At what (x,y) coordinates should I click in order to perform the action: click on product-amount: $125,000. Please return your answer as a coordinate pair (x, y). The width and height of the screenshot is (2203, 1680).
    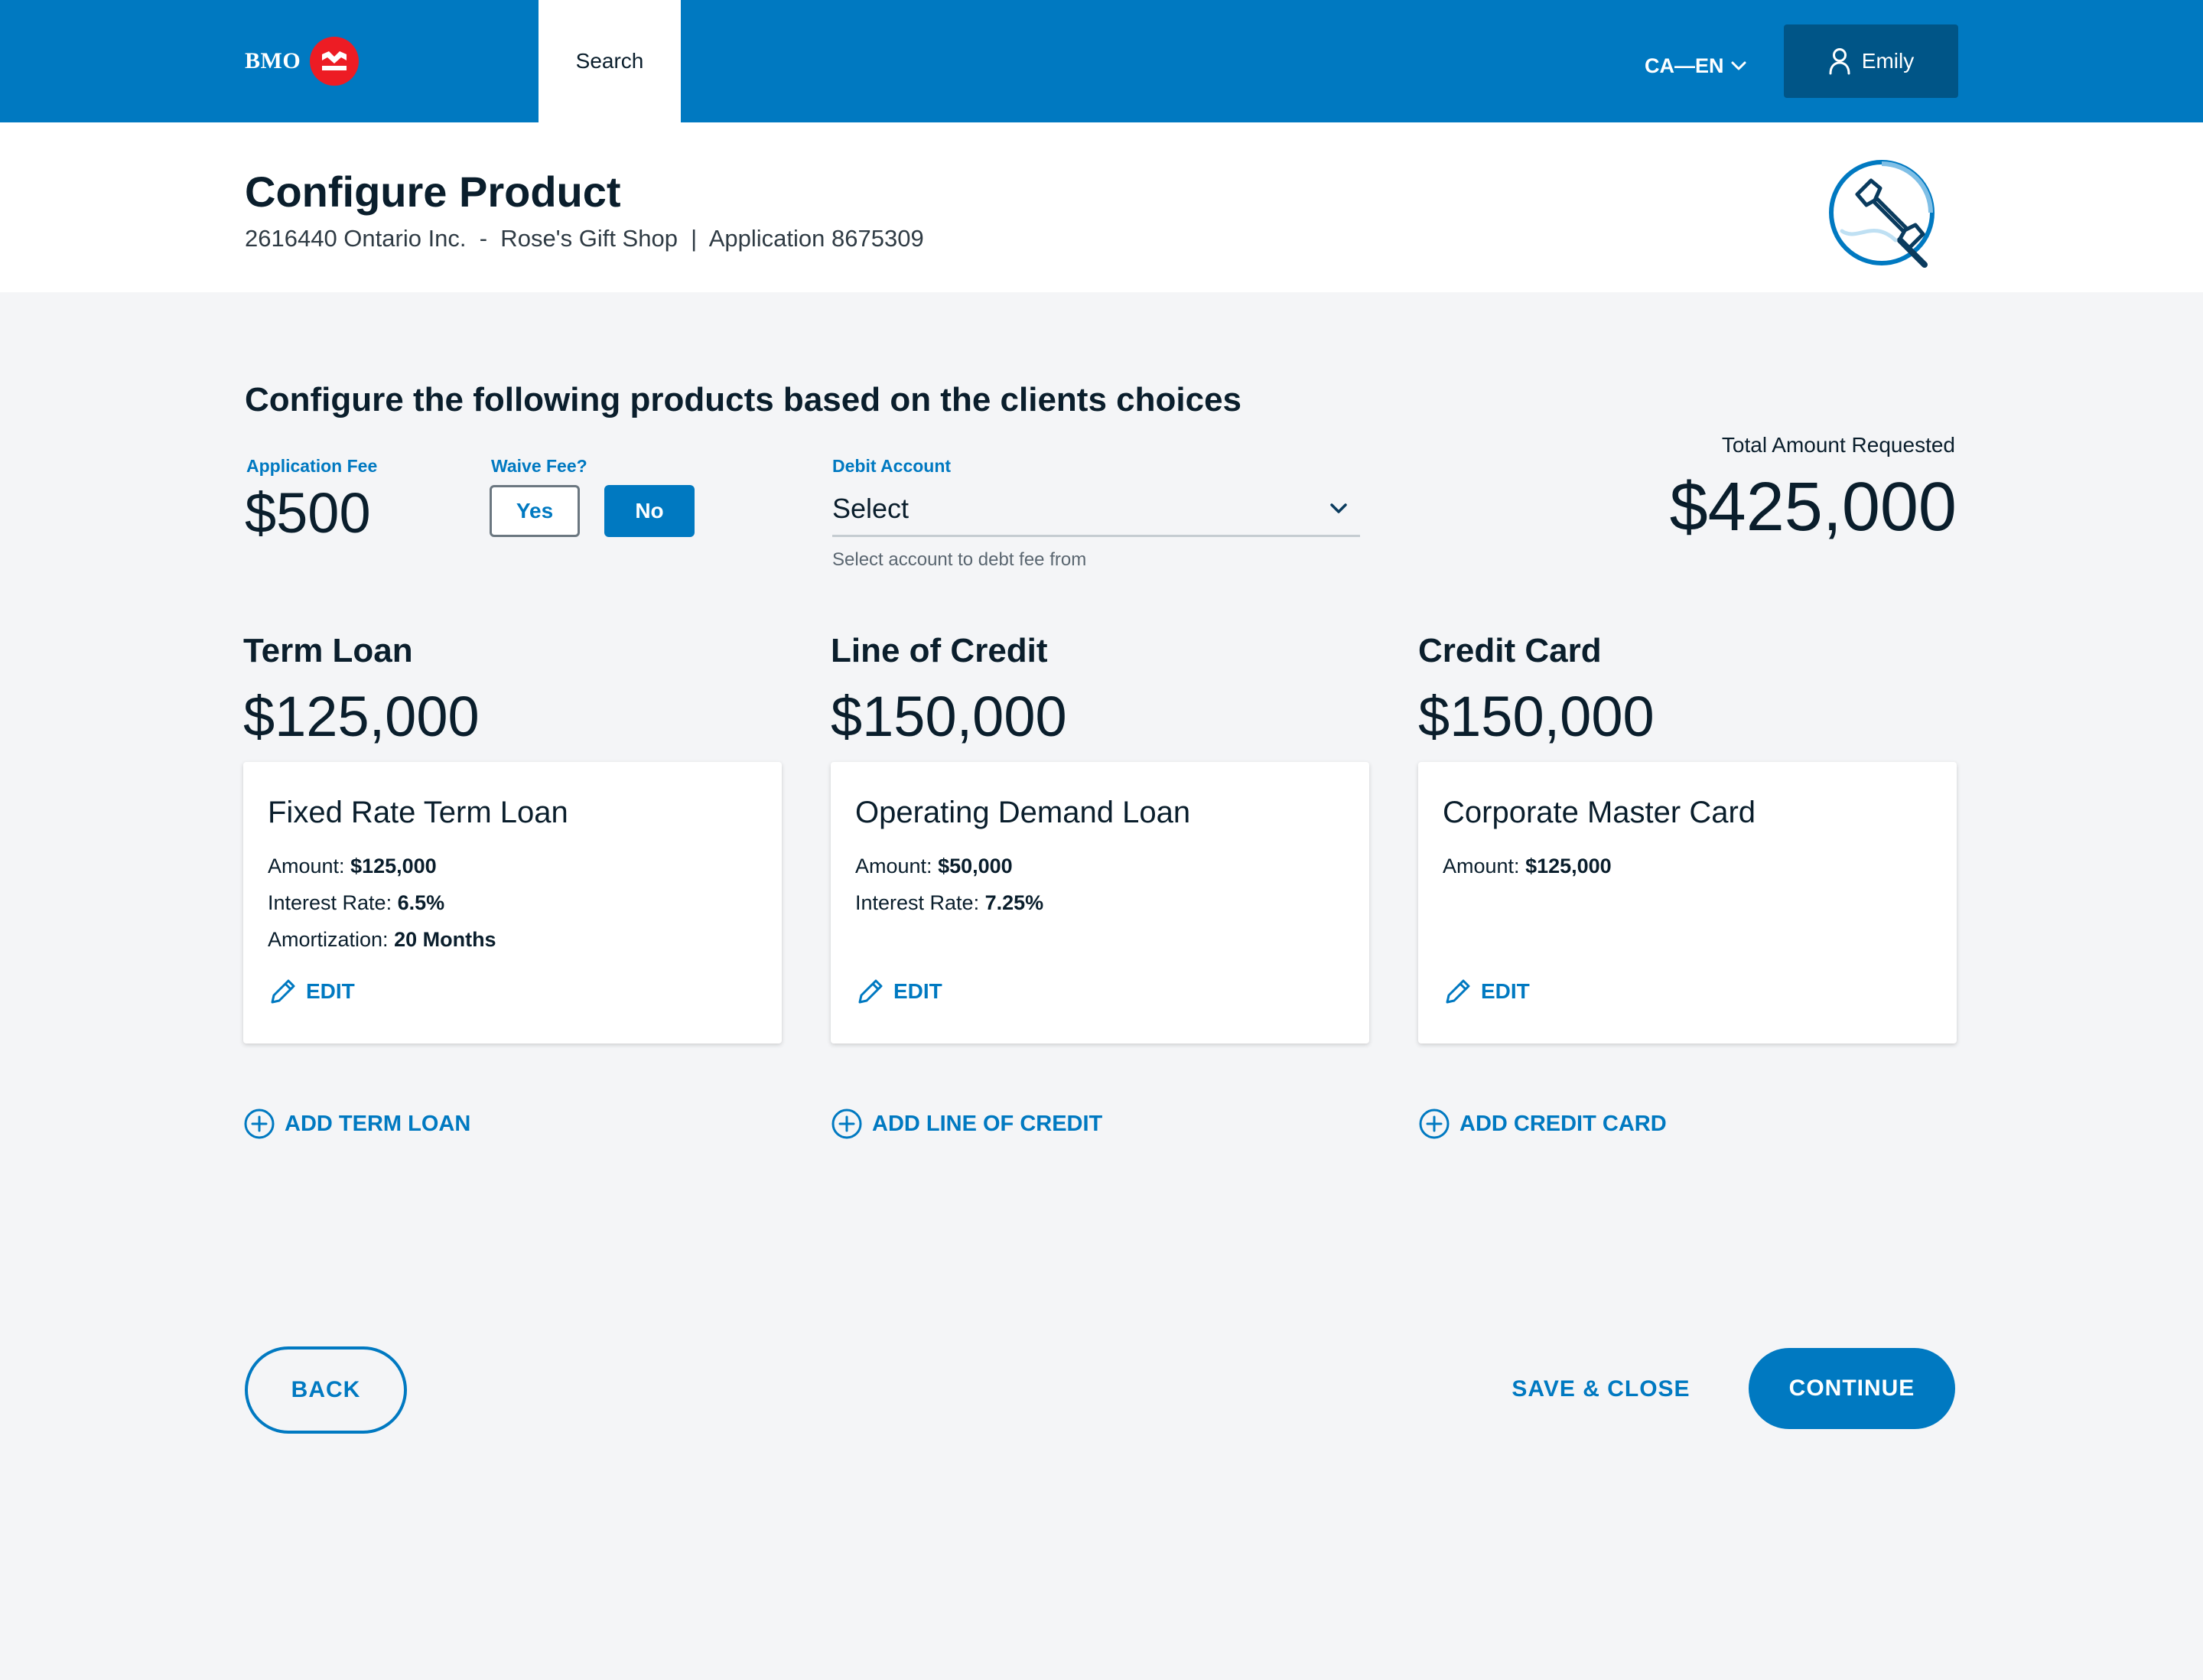
    Looking at the image, I should click on (361, 716).